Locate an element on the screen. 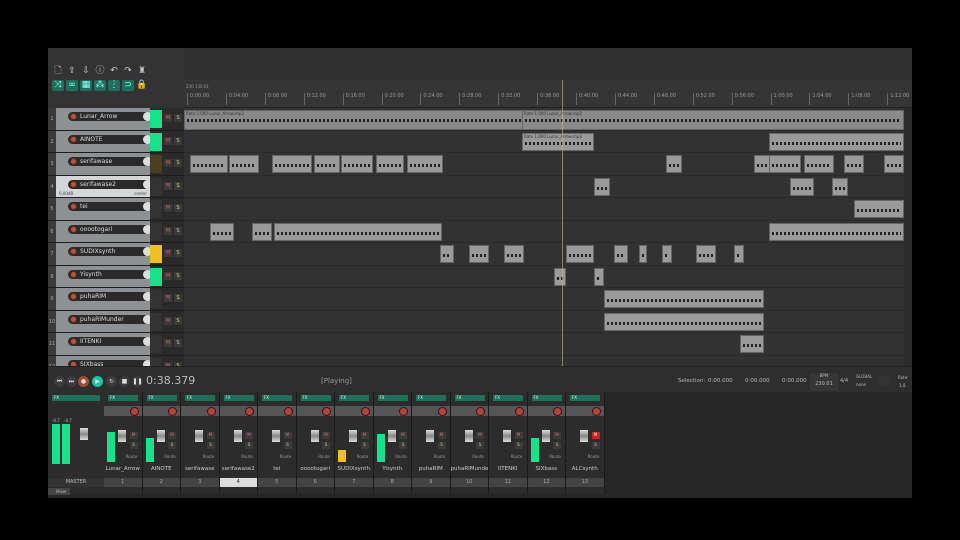 This screenshot has width=960, height=540. strip-number: 1 is located at coordinates (123, 482).